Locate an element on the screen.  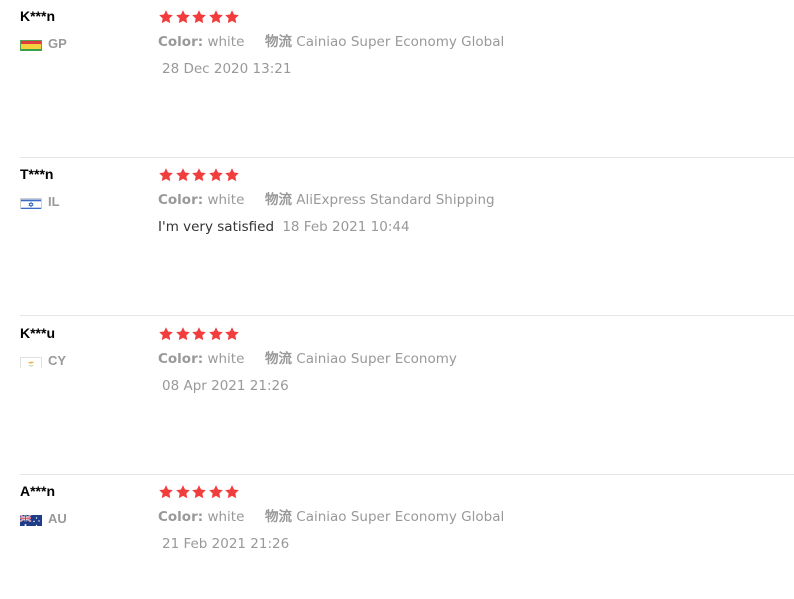
review-content: 21 Feb 2021 21:26 is located at coordinates (223, 544).